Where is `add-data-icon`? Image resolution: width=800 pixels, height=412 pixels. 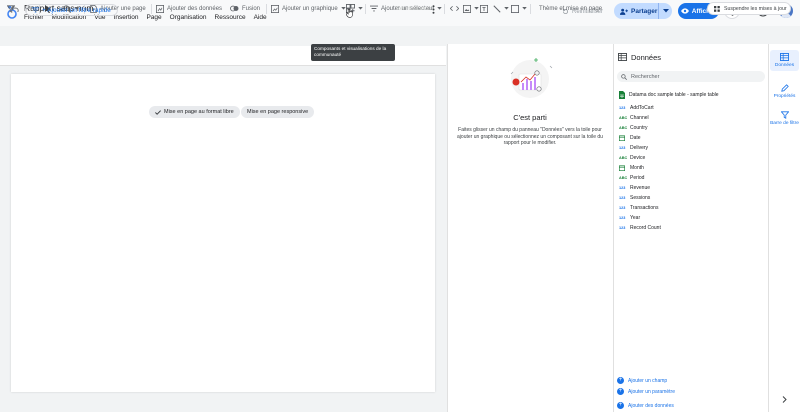 add-data-icon is located at coordinates (160, 8).